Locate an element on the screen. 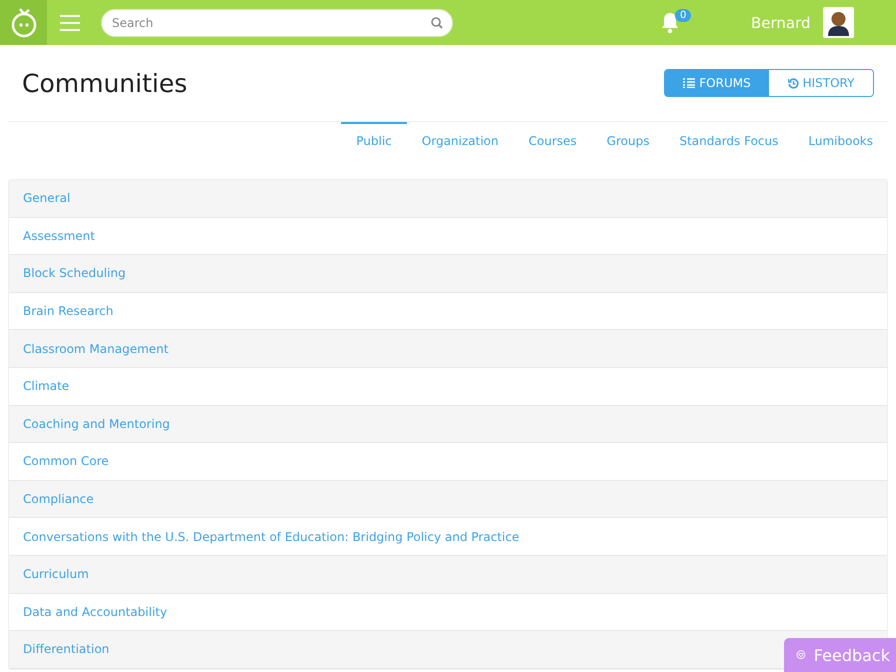  notification-count: 0 is located at coordinates (683, 15).